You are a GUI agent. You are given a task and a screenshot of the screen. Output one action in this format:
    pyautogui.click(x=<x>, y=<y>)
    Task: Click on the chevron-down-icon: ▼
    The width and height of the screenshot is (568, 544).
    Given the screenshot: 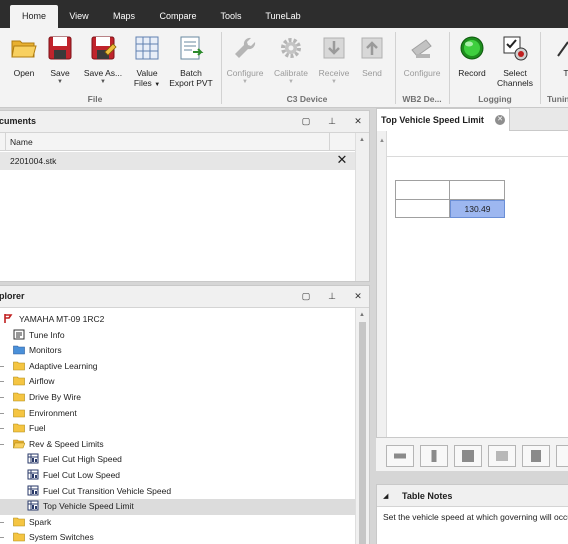 What is the action you would take?
    pyautogui.click(x=291, y=82)
    